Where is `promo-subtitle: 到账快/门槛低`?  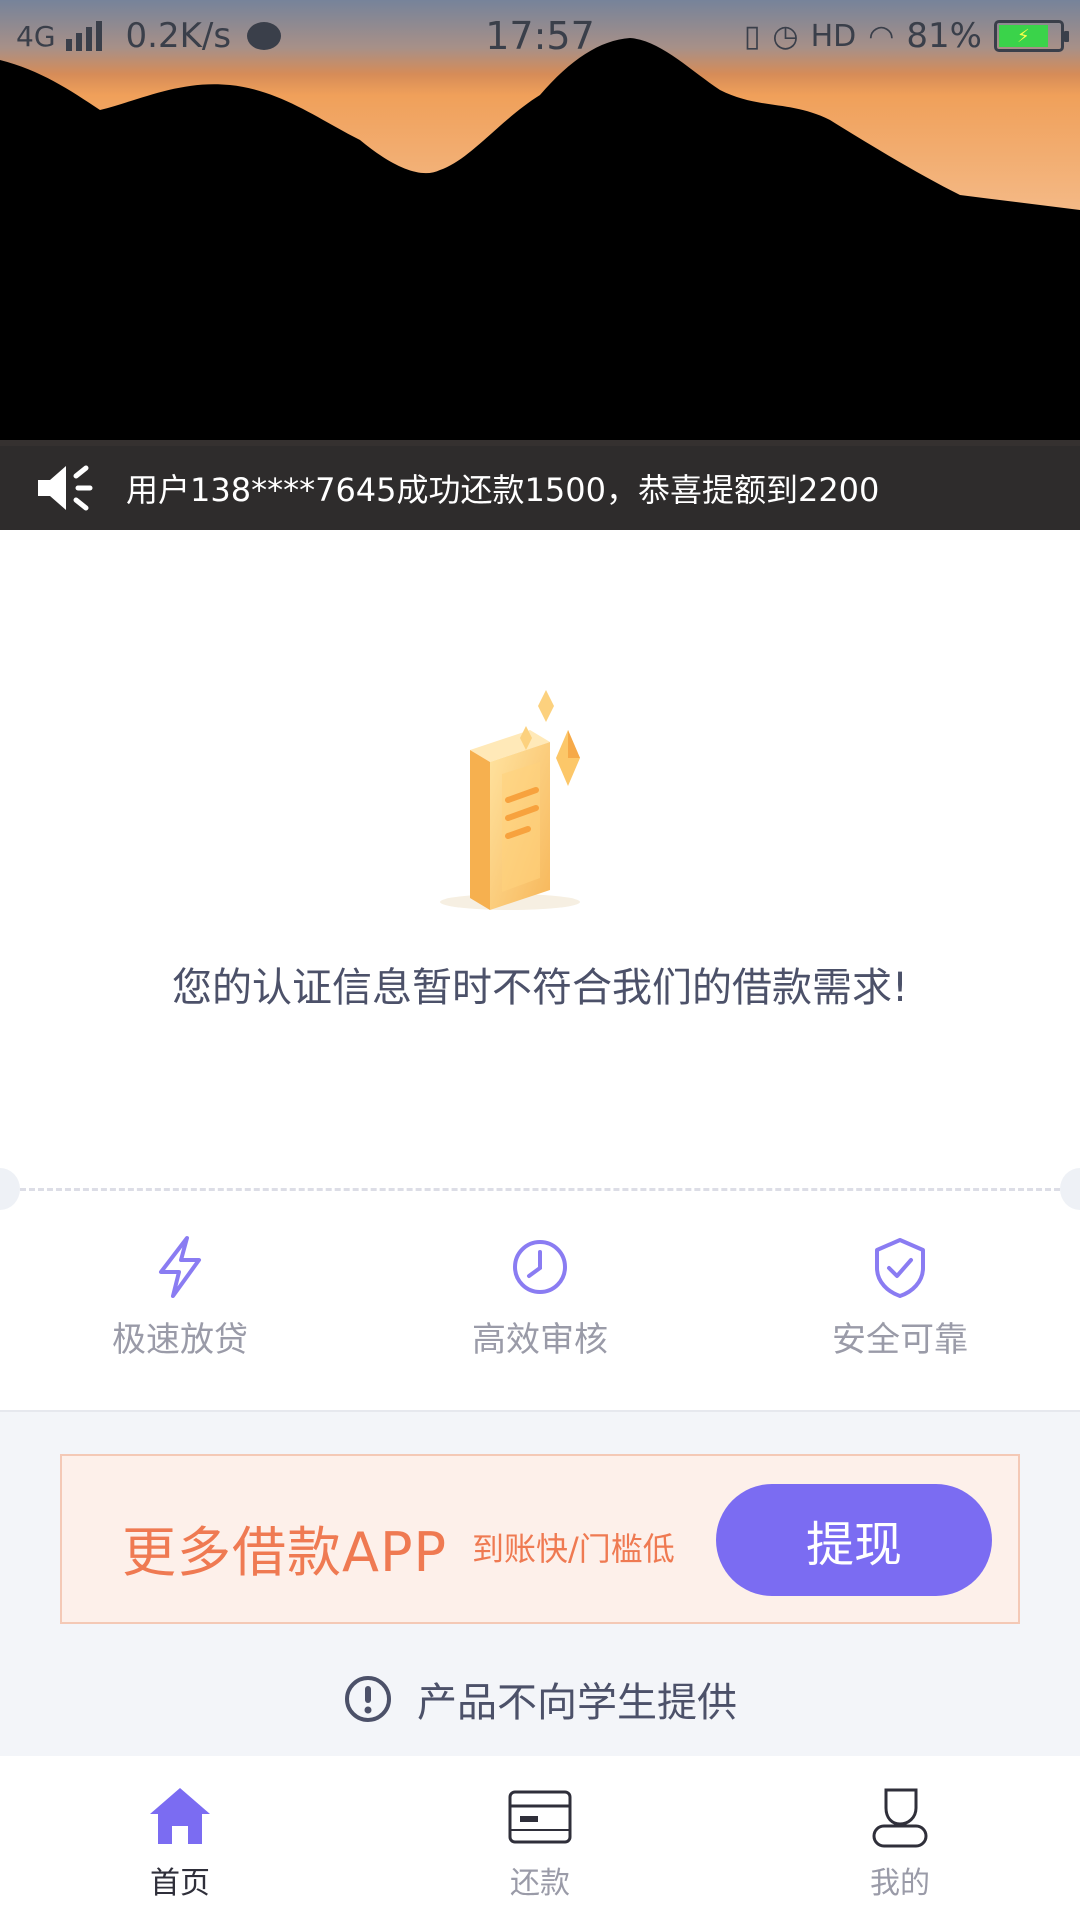 promo-subtitle: 到账快/门槛低 is located at coordinates (573, 1549).